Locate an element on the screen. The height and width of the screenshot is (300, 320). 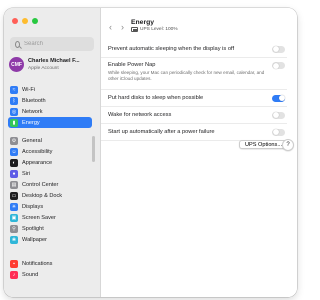
sidebar-item-label: Notifications is located at coordinates (37, 263).